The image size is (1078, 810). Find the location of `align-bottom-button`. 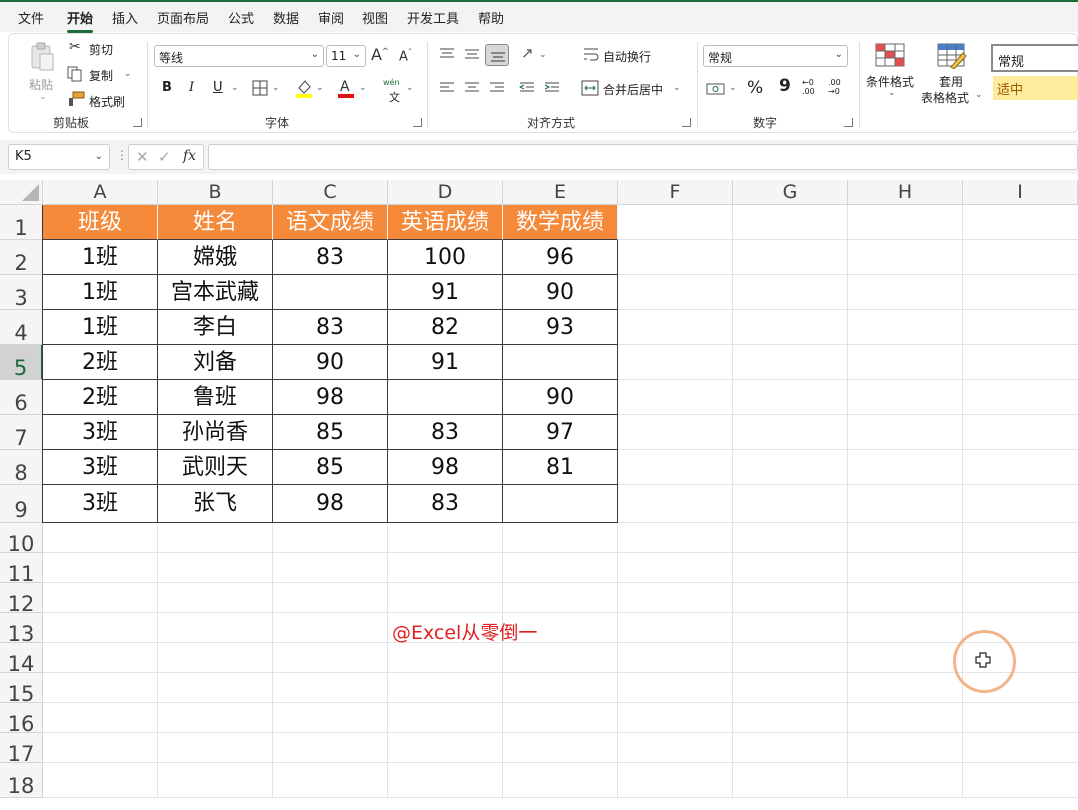

align-bottom-button is located at coordinates (497, 55).